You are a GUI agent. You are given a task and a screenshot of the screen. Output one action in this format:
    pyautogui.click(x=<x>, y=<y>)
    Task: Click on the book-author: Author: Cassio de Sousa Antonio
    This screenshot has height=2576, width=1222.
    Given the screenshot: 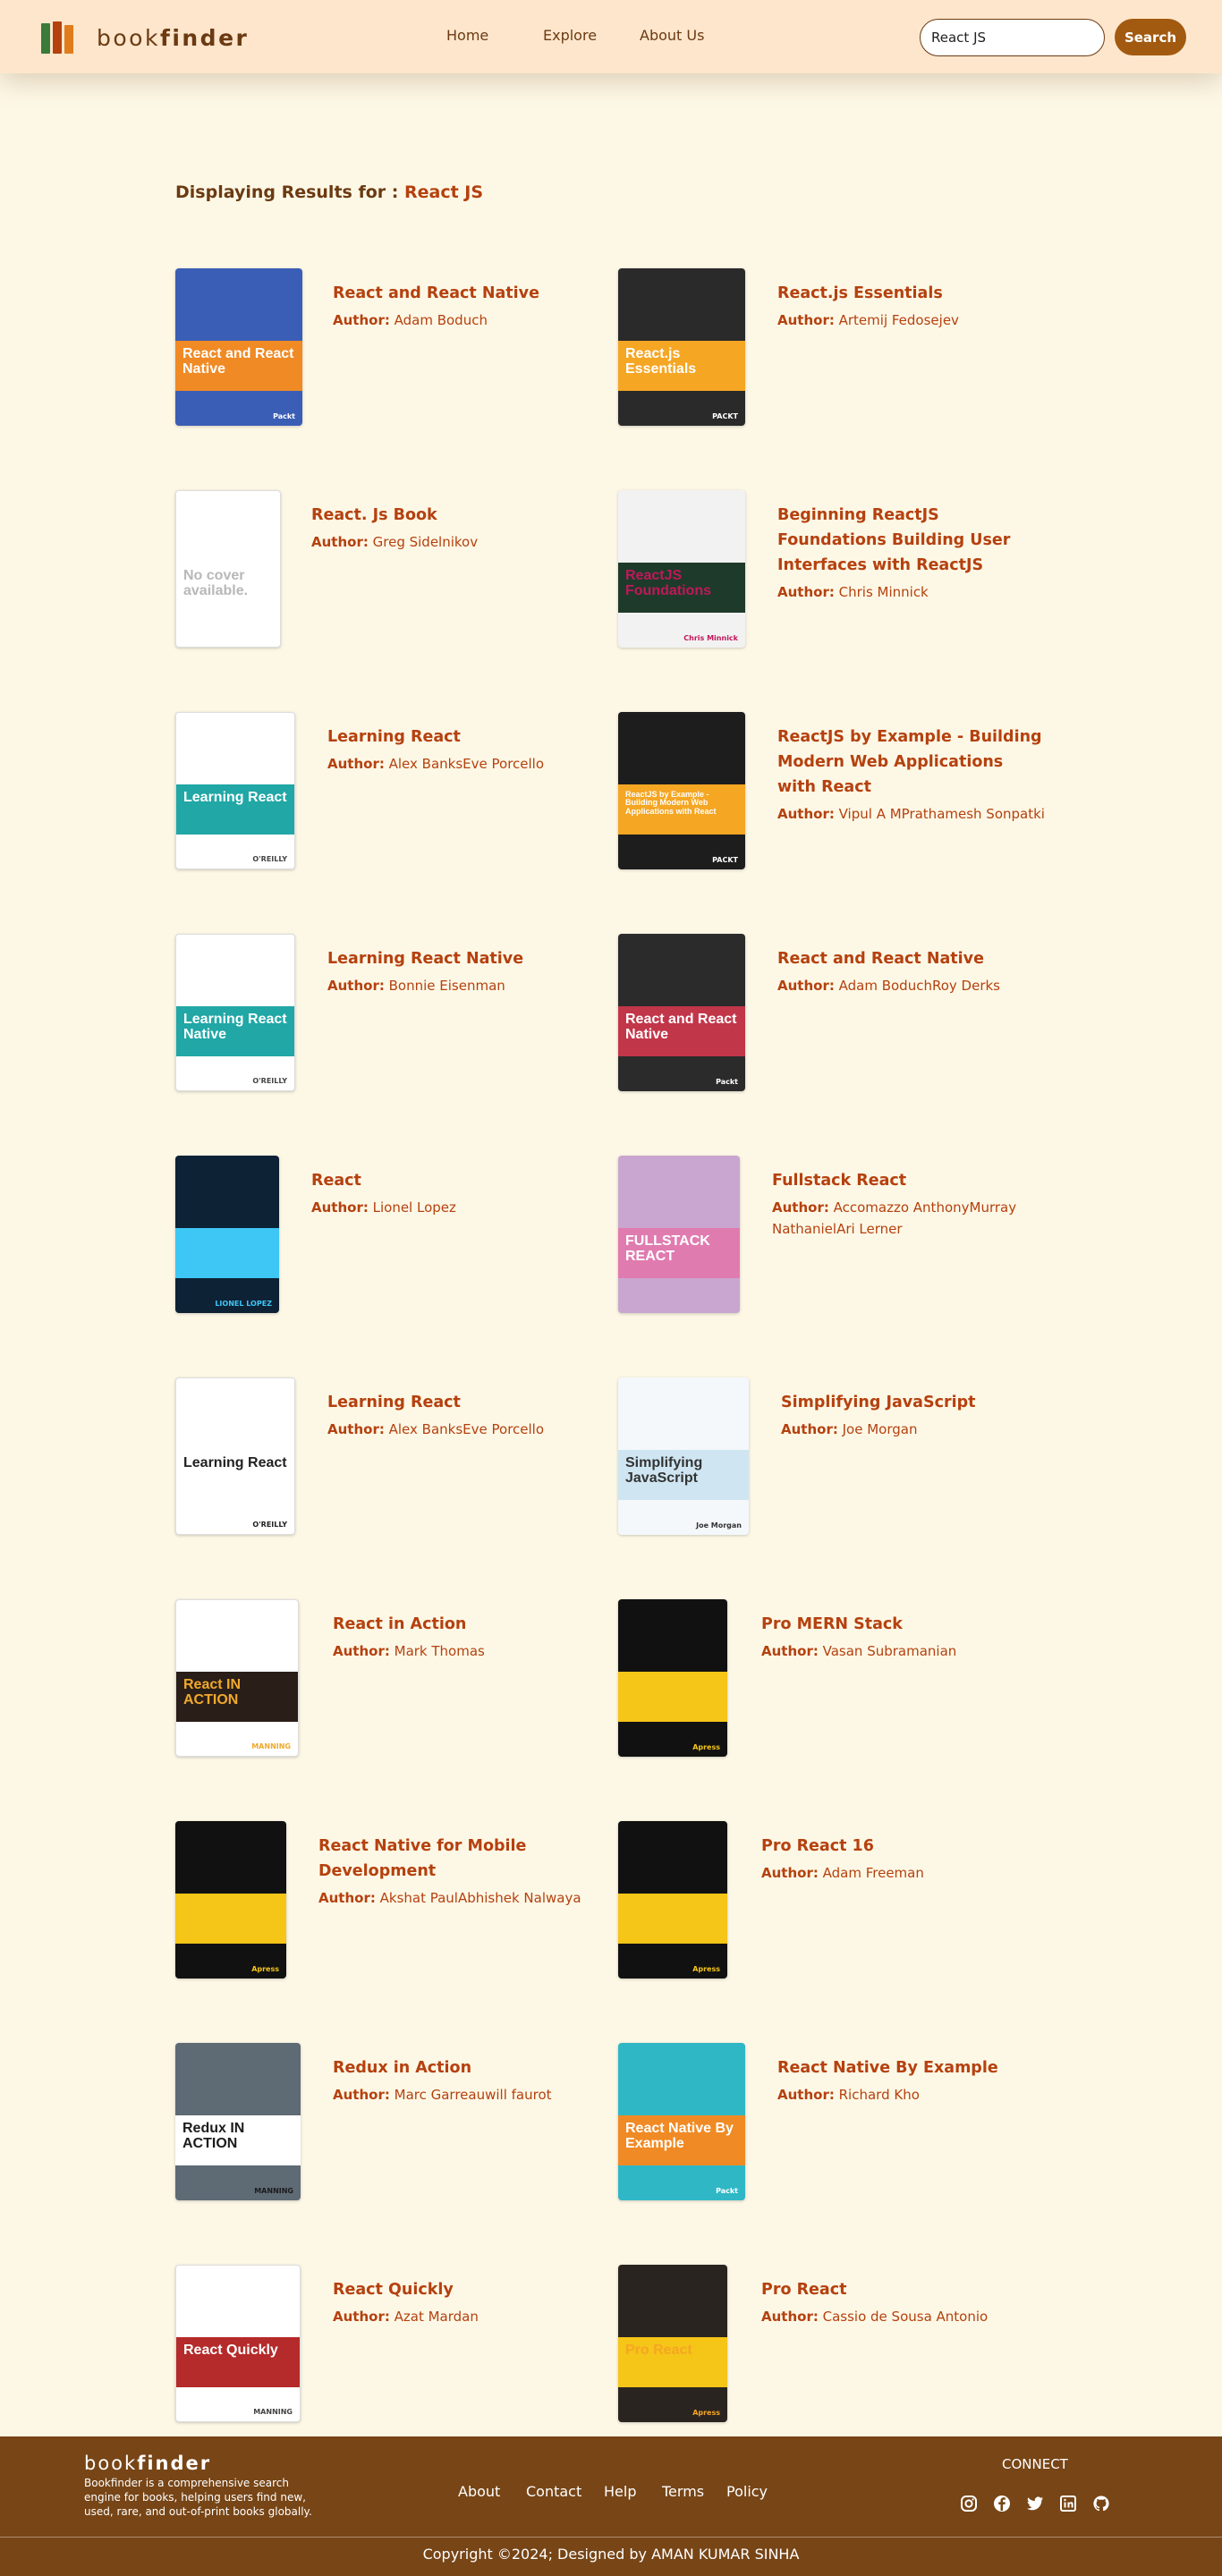 What is the action you would take?
    pyautogui.click(x=895, y=2316)
    